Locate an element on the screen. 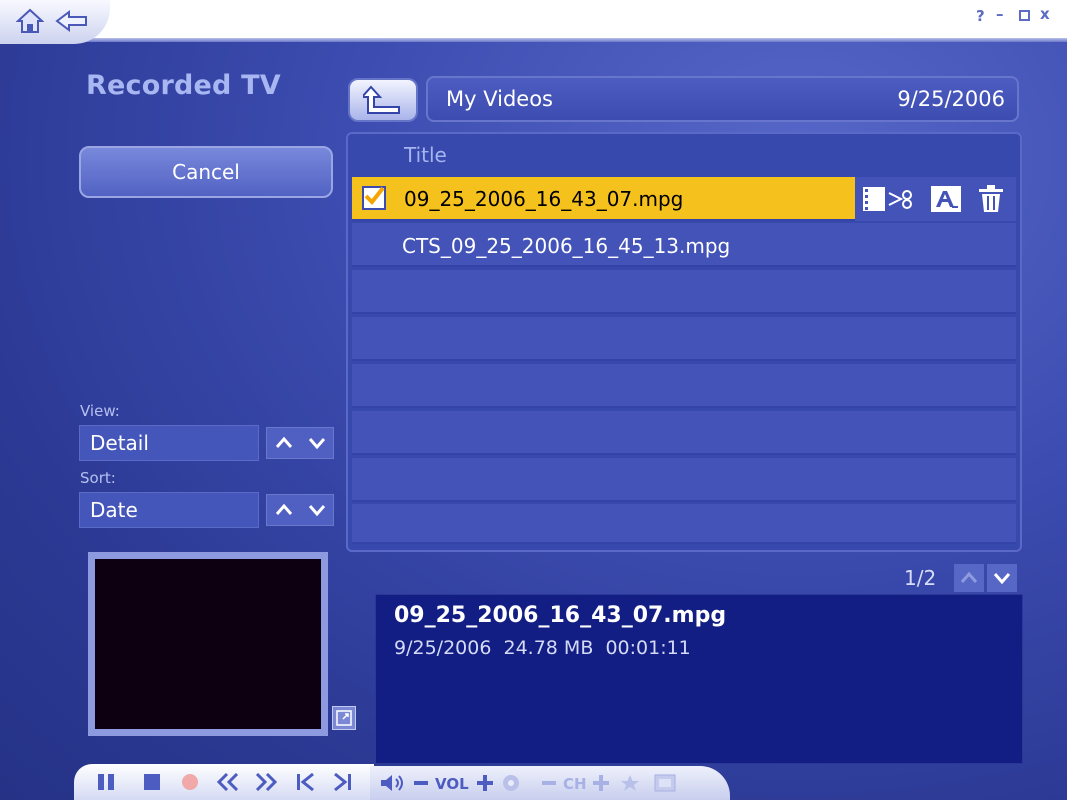 Image resolution: width=1067 pixels, height=800 pixels. volume-down-icon is located at coordinates (421, 783).